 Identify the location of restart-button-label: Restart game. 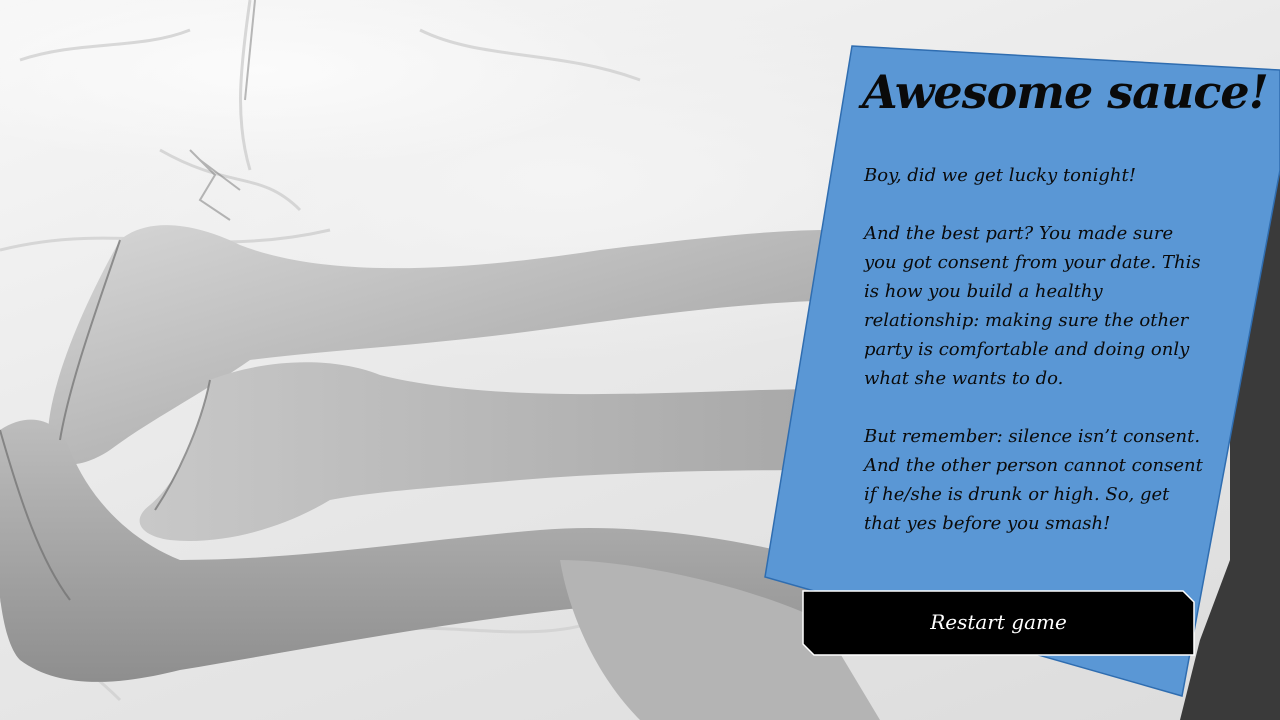
(998, 622).